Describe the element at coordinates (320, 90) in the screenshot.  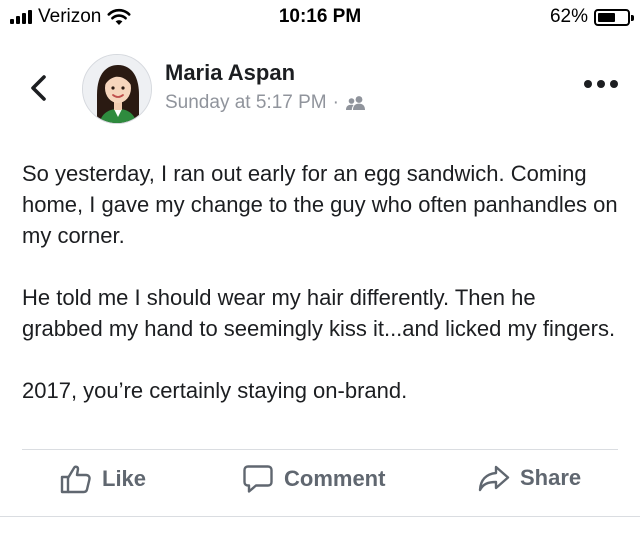
I see `post-header: Maria Aspan Sunday at 5:17 PM ·` at that location.